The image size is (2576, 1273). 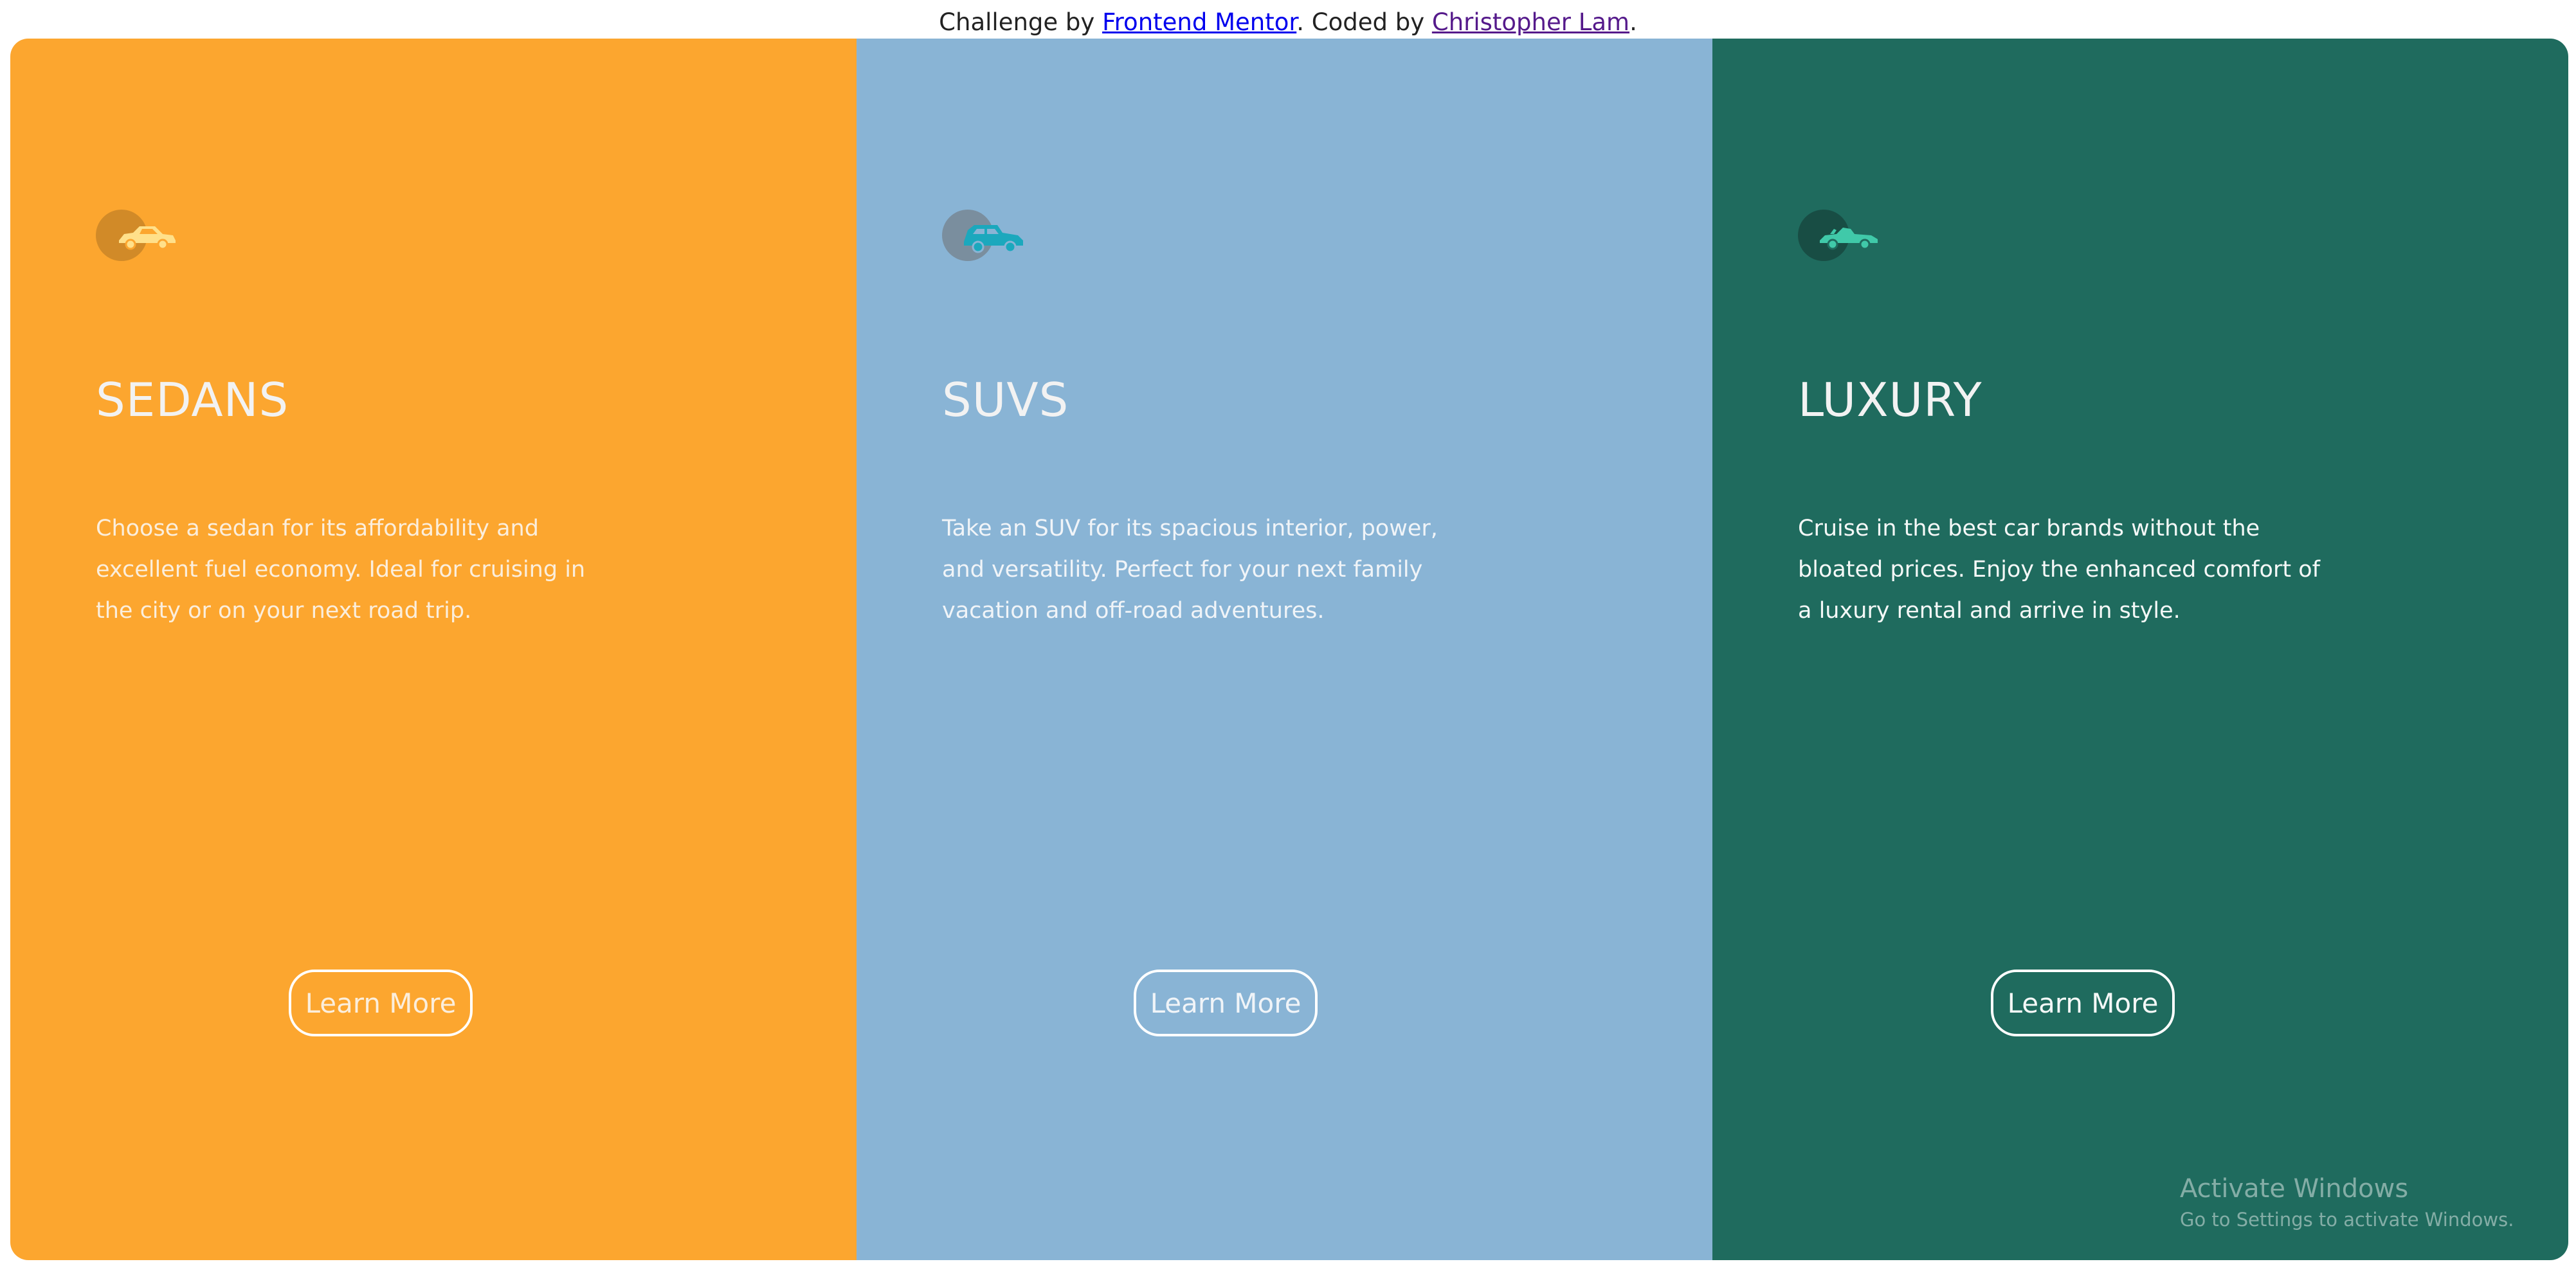 What do you see at coordinates (1199, 22) in the screenshot?
I see `frontend-mentor-link: Frontend Mentor` at bounding box center [1199, 22].